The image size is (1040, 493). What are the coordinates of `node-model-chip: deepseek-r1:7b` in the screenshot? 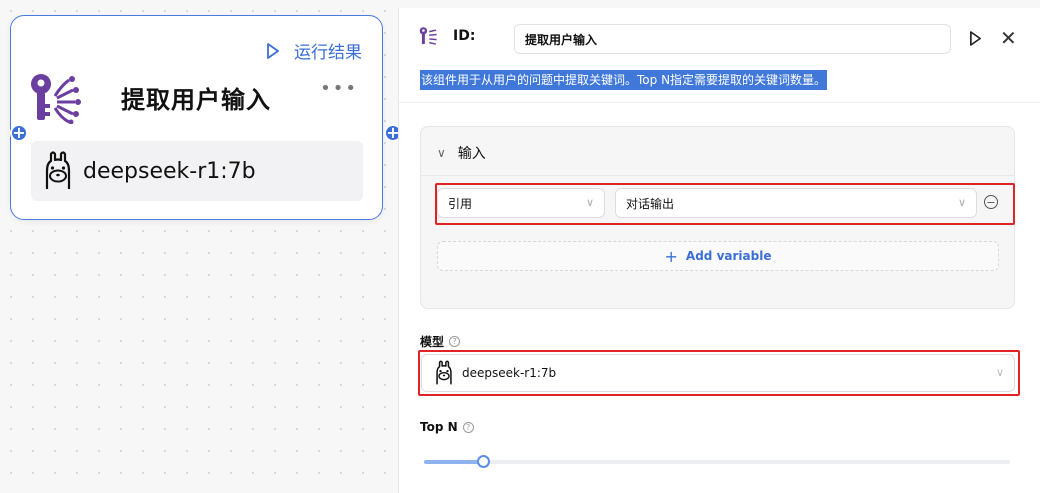 It's located at (197, 171).